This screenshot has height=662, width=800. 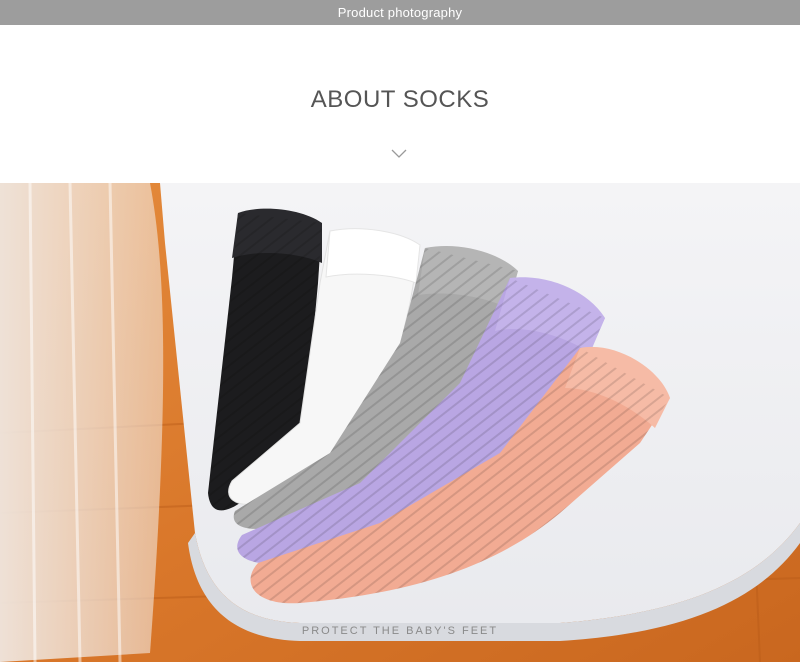 I want to click on chevron-down-icon, so click(x=399, y=153).